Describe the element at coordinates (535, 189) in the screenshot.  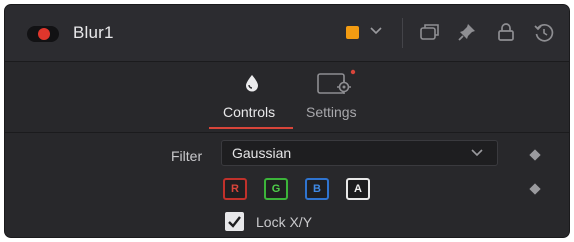
I see `channels-keyframe-diamond-icon` at that location.